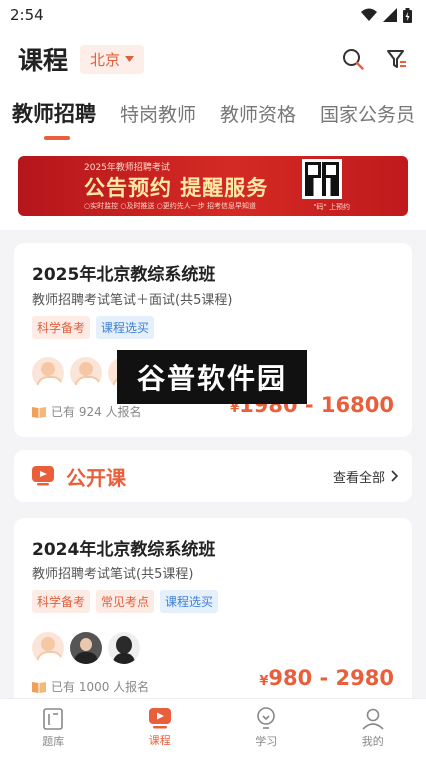 The height and width of the screenshot is (757, 426). What do you see at coordinates (373, 719) in the screenshot?
I see `user-icon` at bounding box center [373, 719].